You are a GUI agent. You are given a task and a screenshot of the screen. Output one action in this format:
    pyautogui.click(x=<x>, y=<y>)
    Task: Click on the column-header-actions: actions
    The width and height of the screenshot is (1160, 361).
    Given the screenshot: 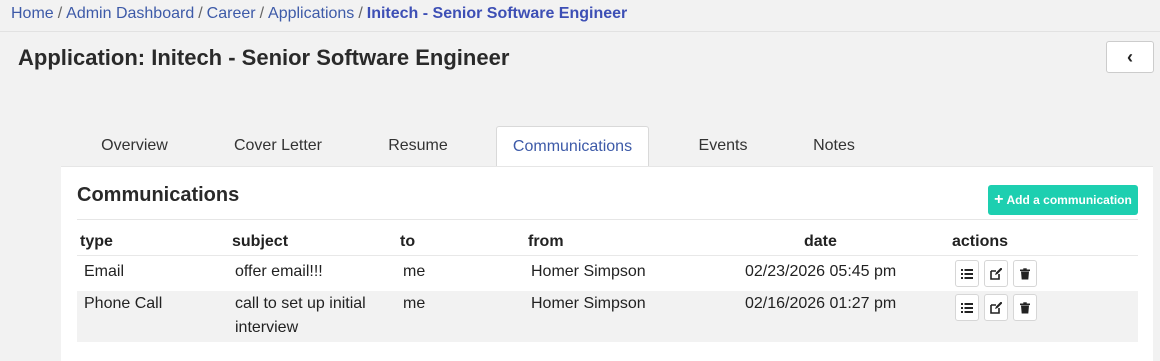 What is the action you would take?
    pyautogui.click(x=980, y=241)
    